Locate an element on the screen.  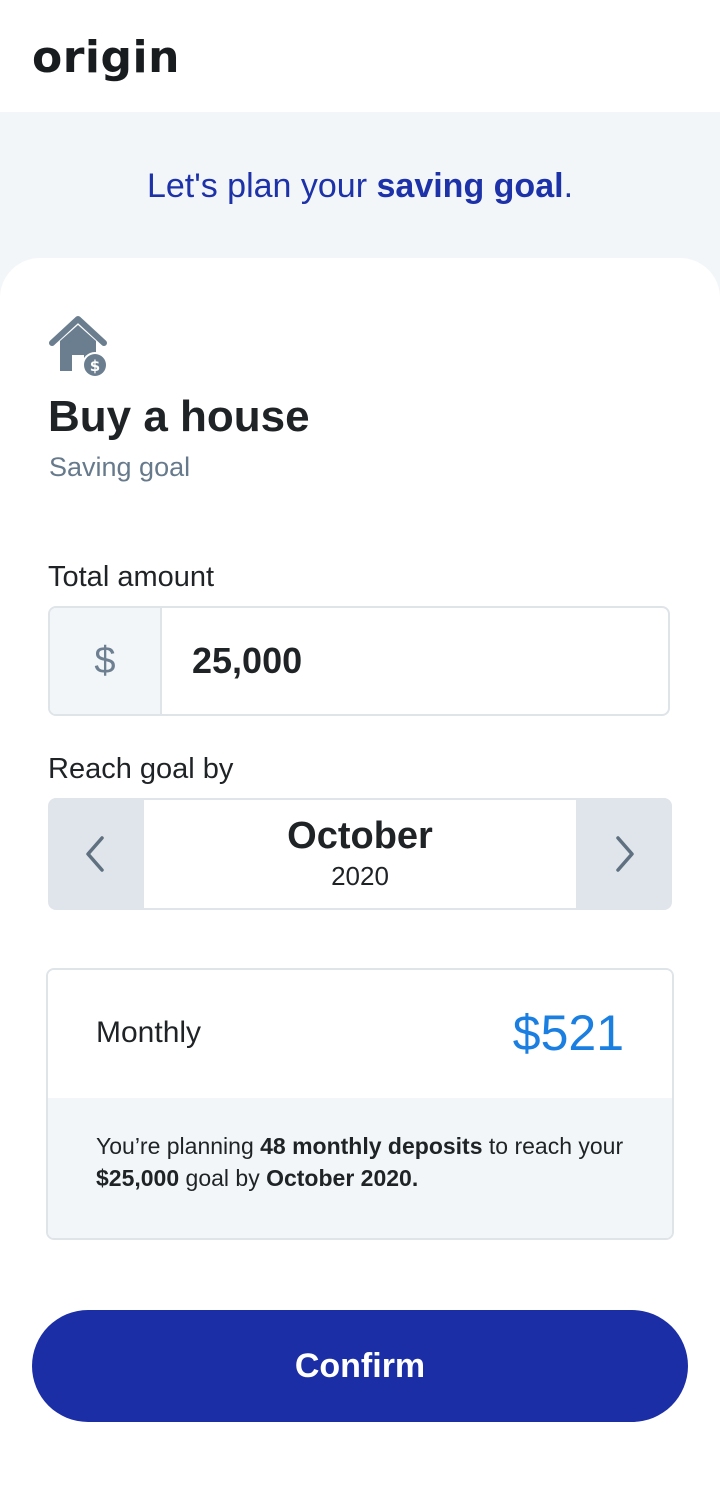
next-month-button is located at coordinates (624, 854).